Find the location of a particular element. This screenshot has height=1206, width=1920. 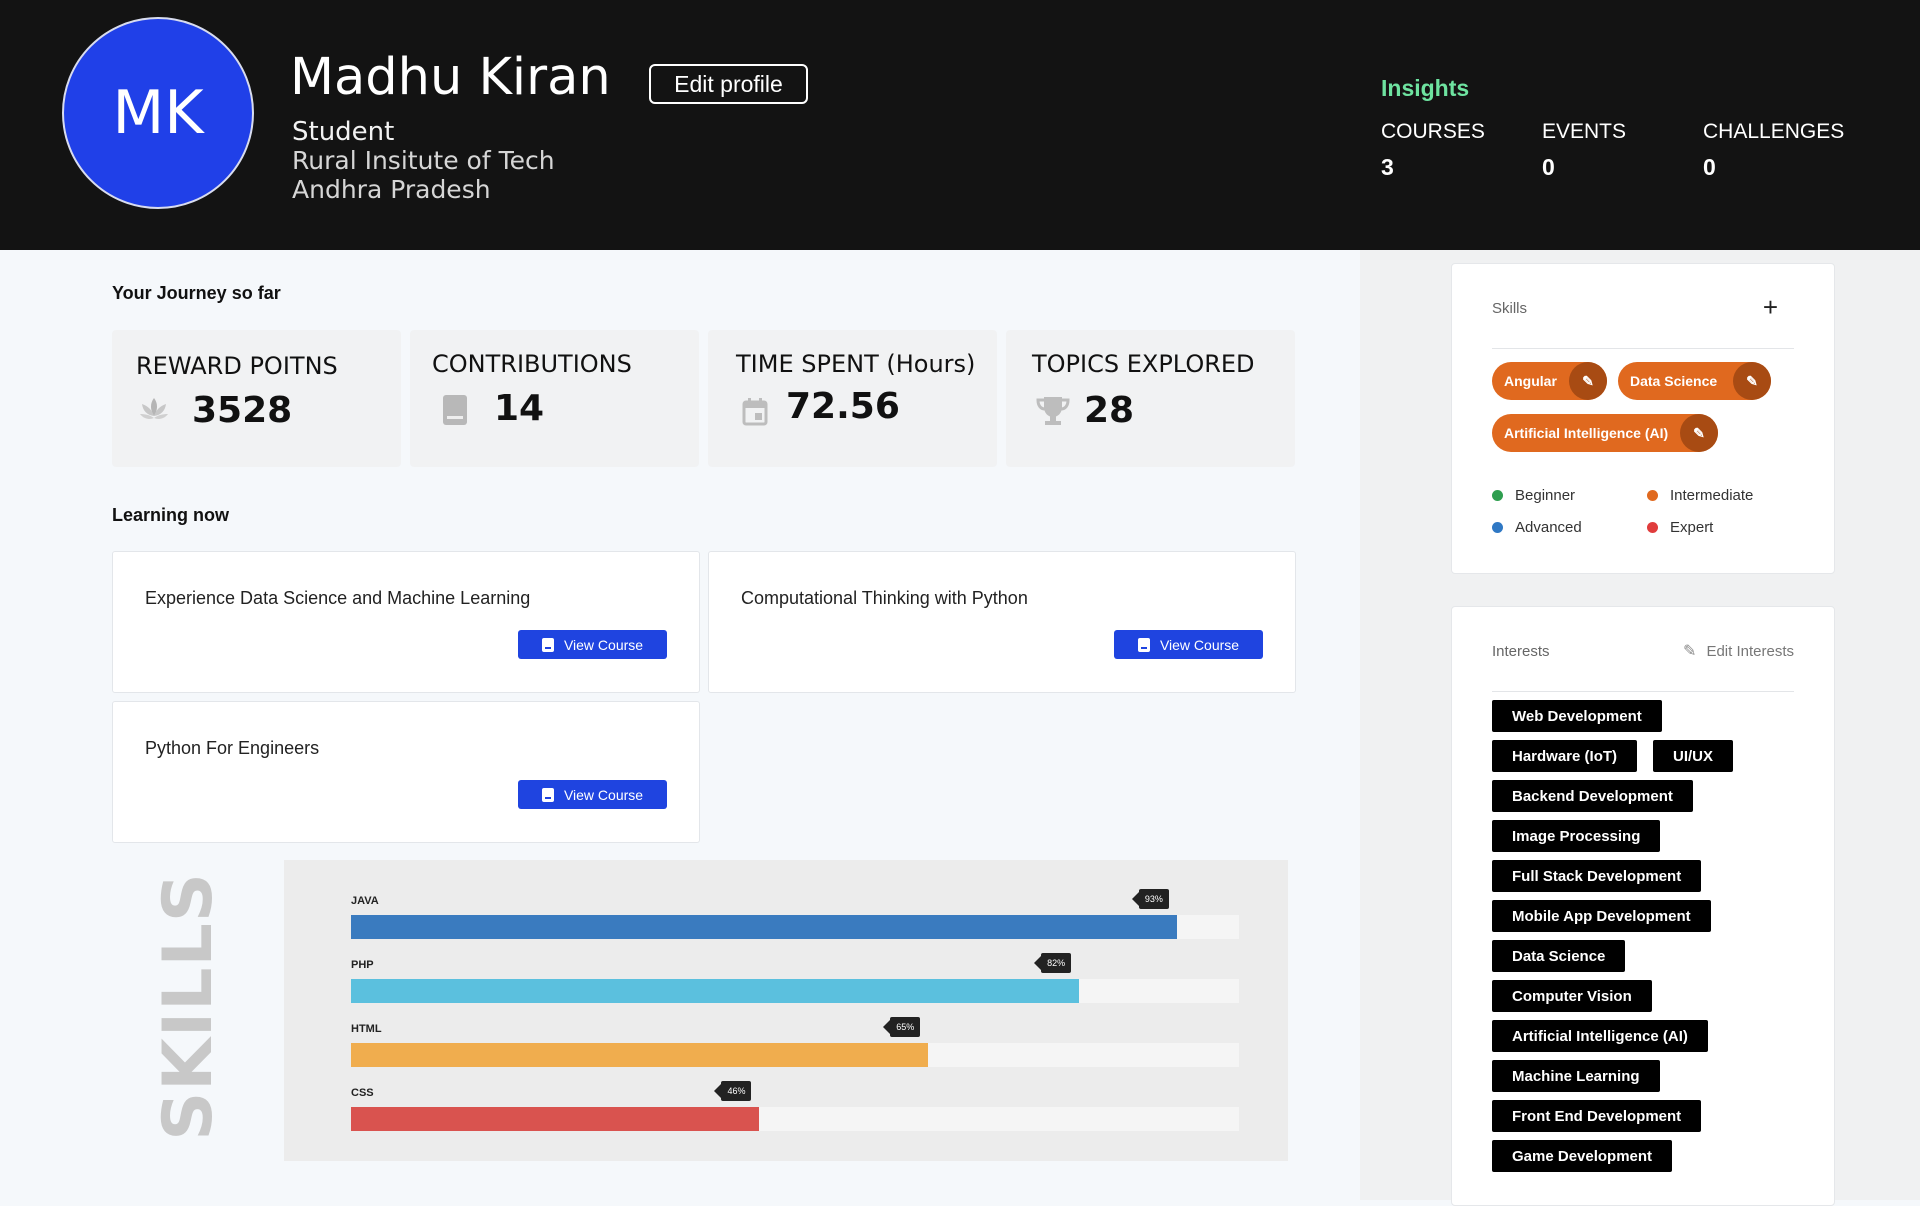

edit-interests-button: ✎ Edit Interests is located at coordinates (1738, 651).